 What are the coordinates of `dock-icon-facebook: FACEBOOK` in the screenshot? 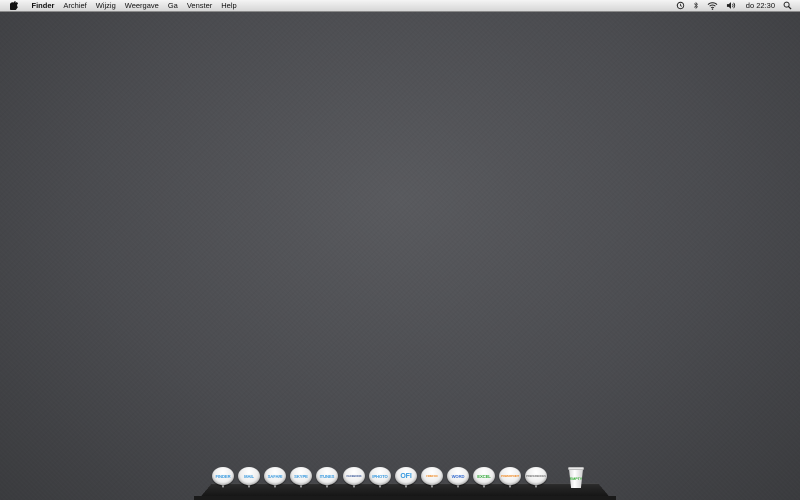 It's located at (354, 479).